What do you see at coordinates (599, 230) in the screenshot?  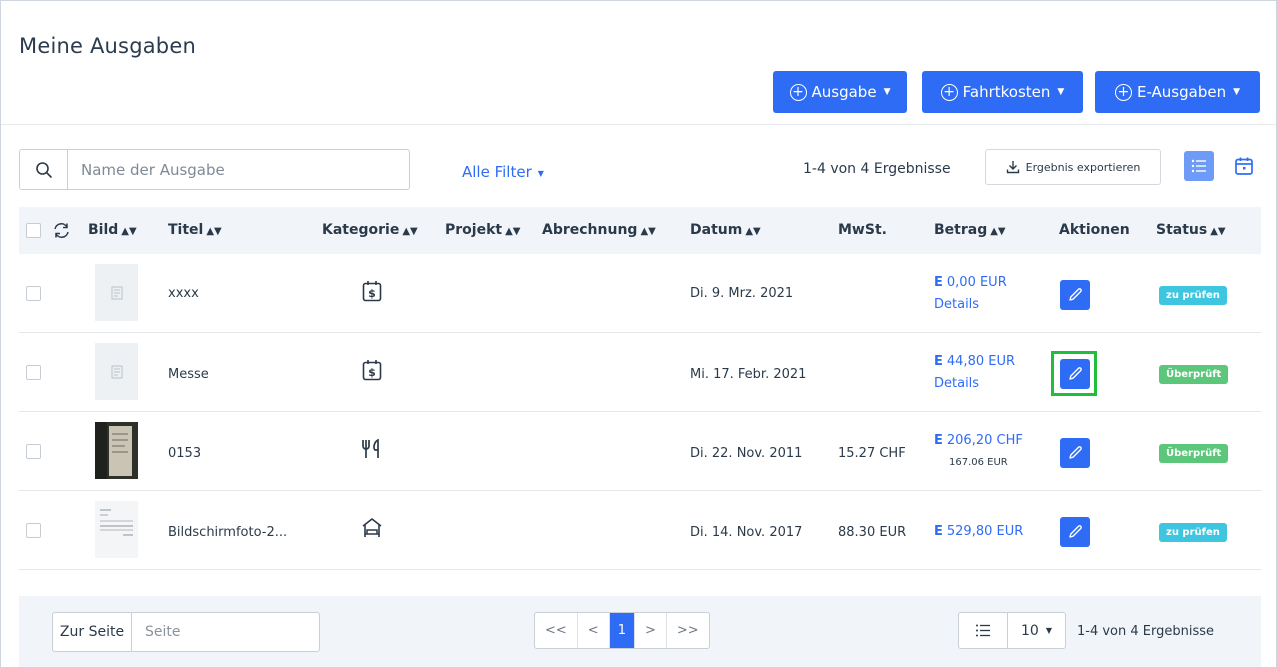 I see `column-header-abrechnung: Abrechnung ▲▼` at bounding box center [599, 230].